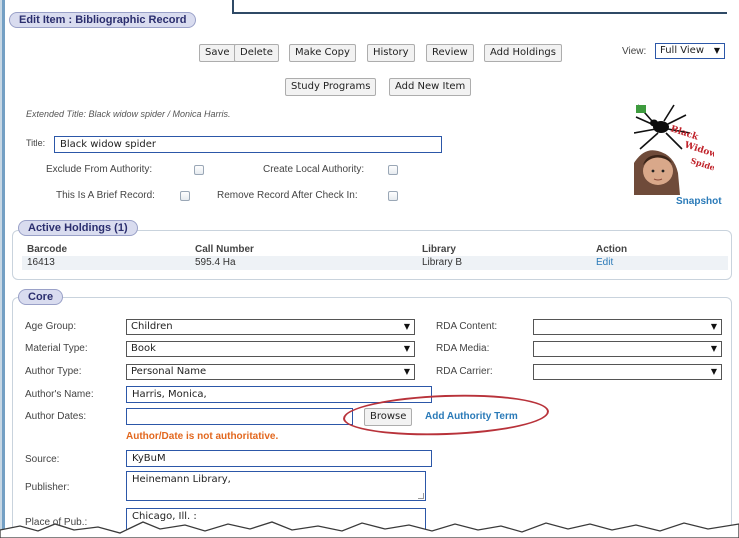  Describe the element at coordinates (41, 262) in the screenshot. I see `barcode-cell: 16413` at that location.